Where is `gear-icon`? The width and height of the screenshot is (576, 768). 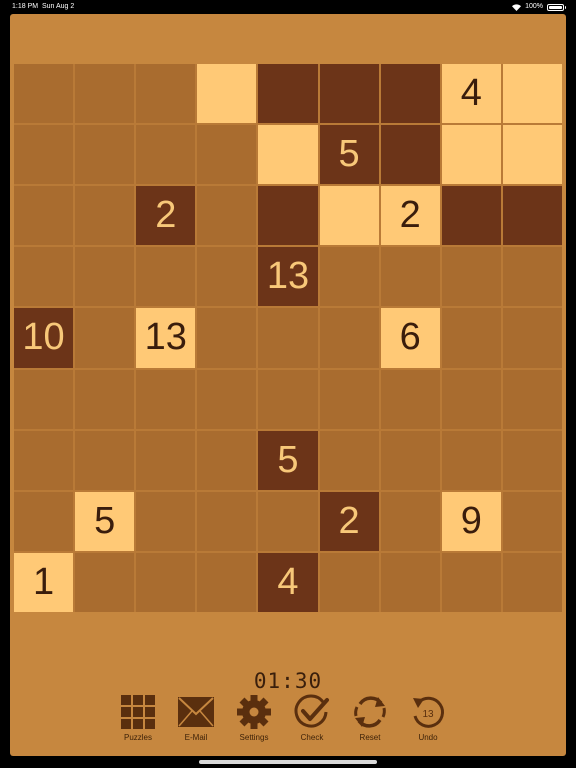 gear-icon is located at coordinates (254, 712).